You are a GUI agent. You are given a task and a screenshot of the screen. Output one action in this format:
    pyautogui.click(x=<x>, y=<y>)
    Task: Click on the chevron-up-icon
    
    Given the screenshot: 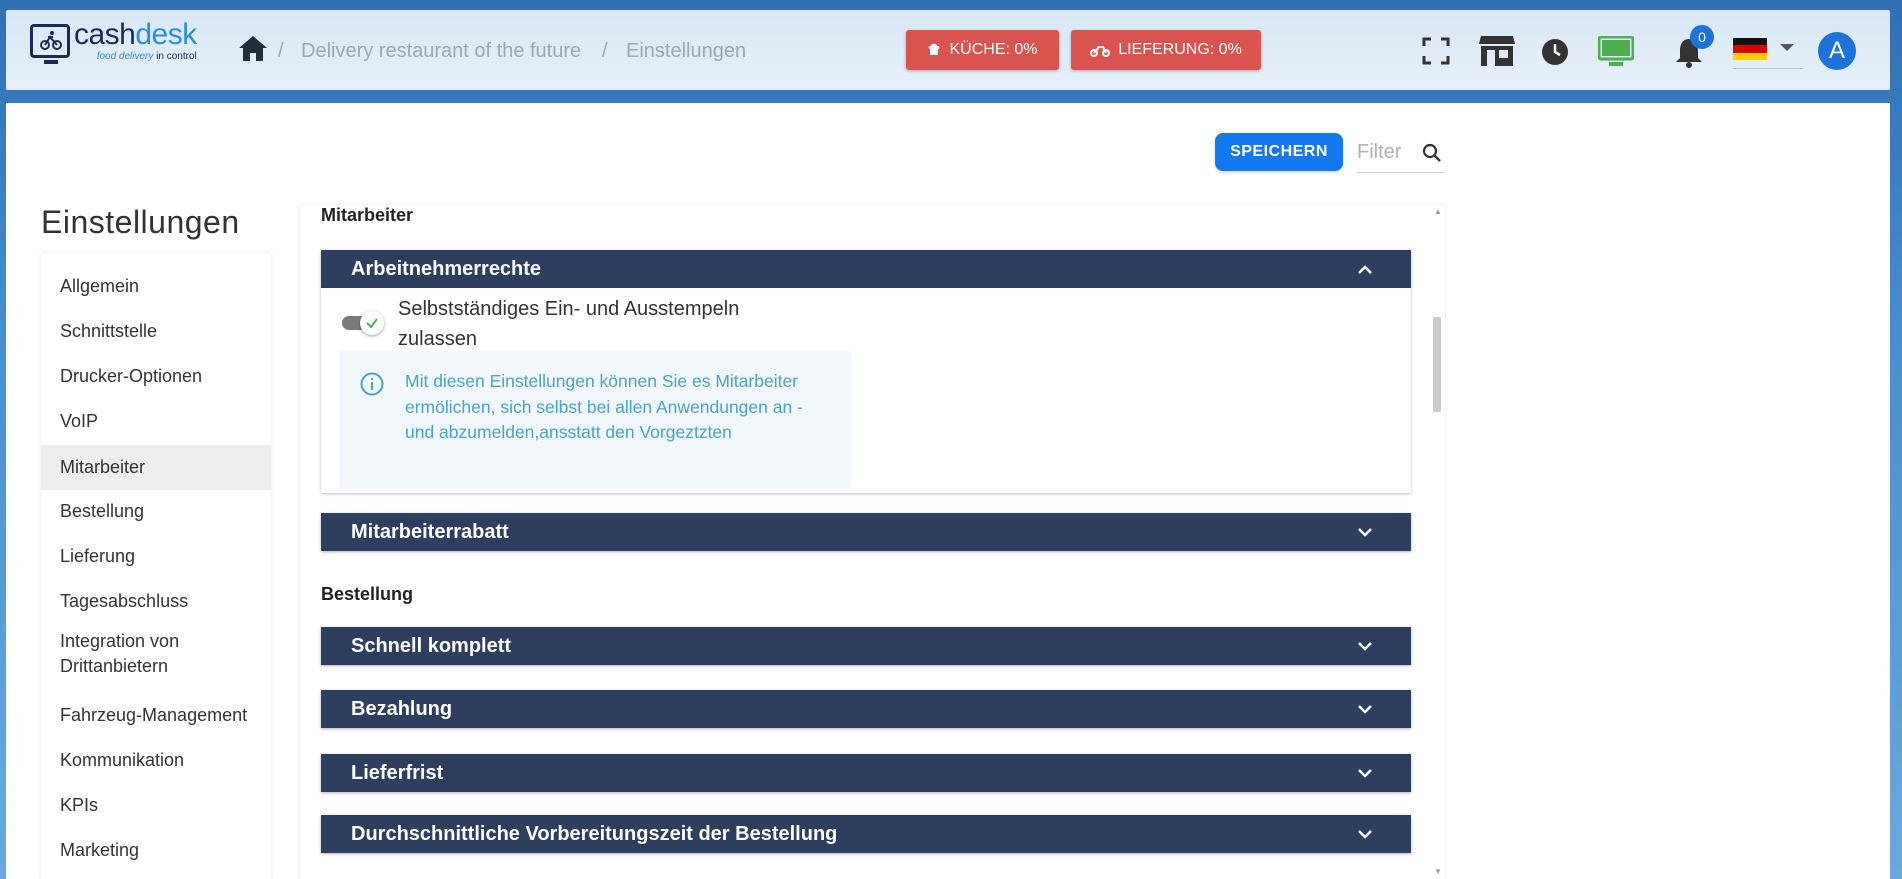 What is the action you would take?
    pyautogui.click(x=1365, y=269)
    